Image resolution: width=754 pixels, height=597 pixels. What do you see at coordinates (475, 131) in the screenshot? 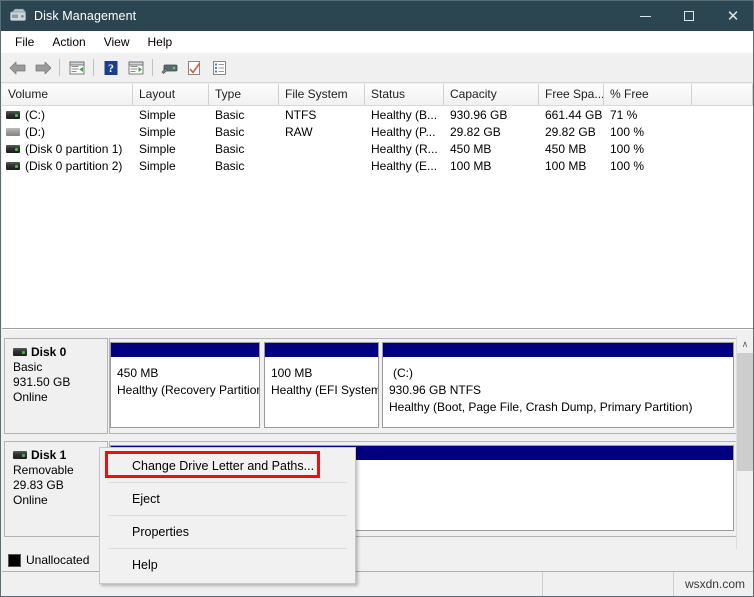
I see `cell-capacity: 29.82 GB` at bounding box center [475, 131].